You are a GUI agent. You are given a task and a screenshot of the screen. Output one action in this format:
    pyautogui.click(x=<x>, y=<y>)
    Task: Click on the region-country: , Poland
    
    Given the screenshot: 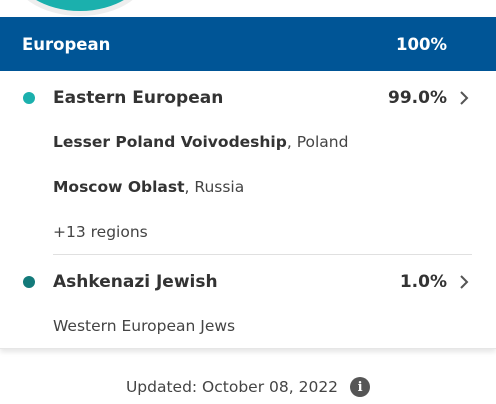 What is the action you would take?
    pyautogui.click(x=317, y=142)
    